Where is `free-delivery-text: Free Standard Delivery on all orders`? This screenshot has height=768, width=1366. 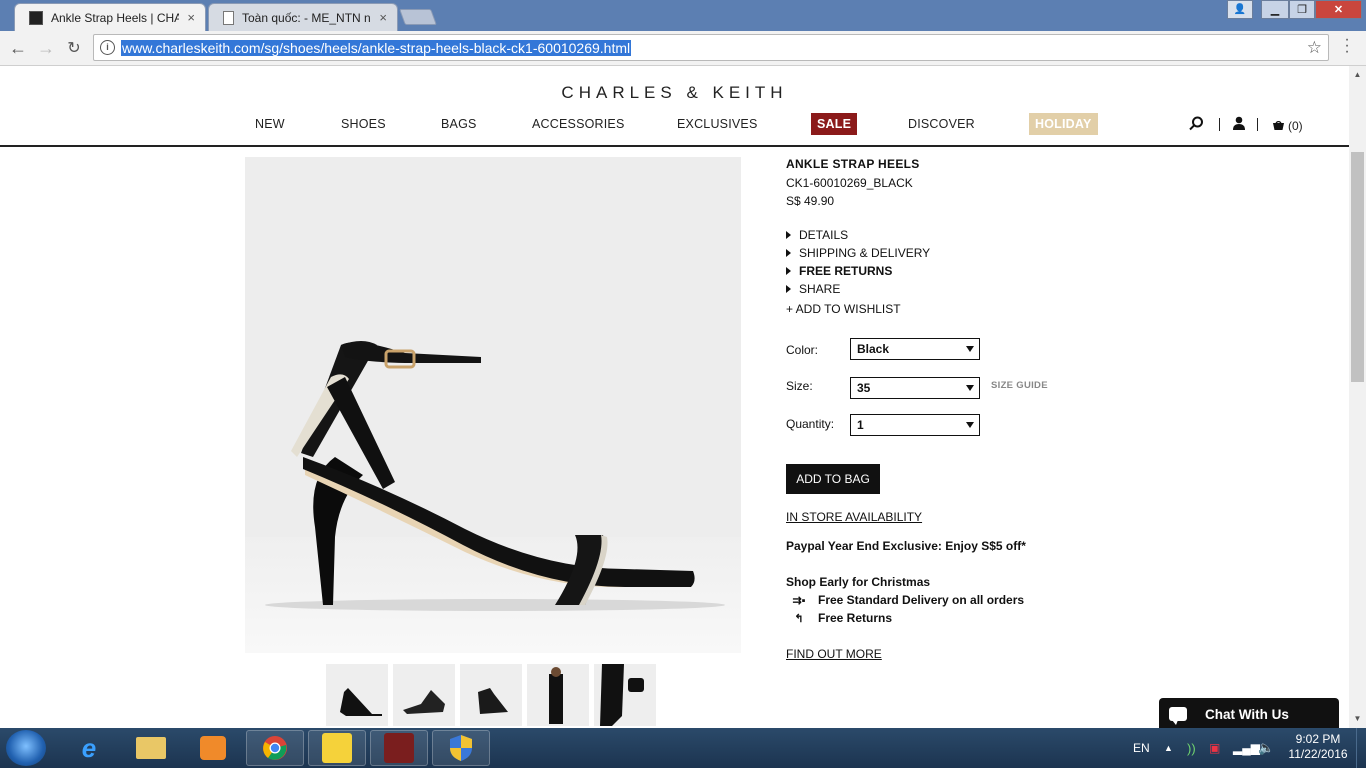
free-delivery-text: Free Standard Delivery on all orders is located at coordinates (921, 600).